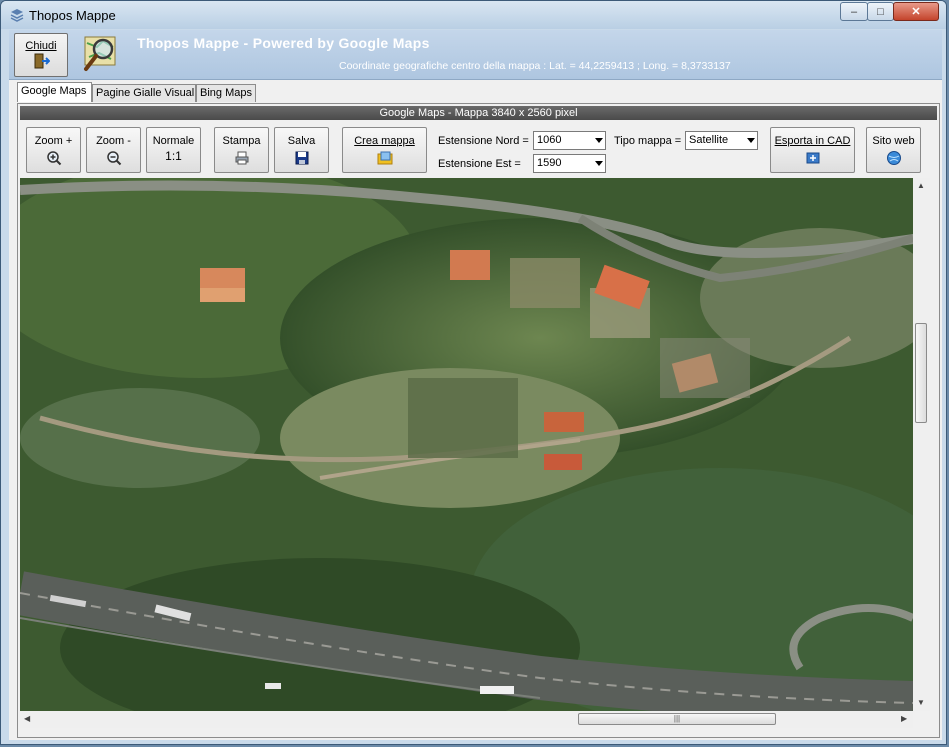 This screenshot has height=747, width=949. Describe the element at coordinates (113, 150) in the screenshot. I see `zoom-out-button: Zoom -` at that location.